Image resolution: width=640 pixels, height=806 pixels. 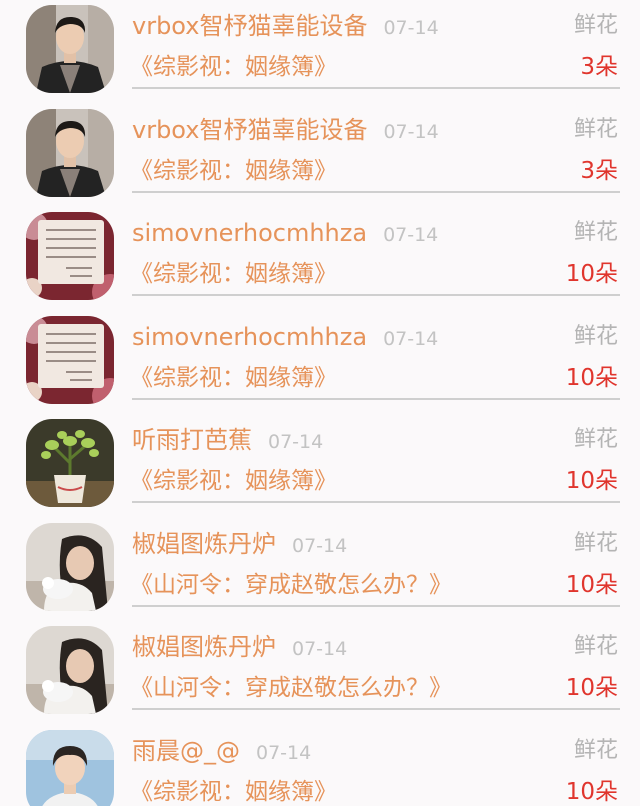 I want to click on young-man-avatar-icon, so click(x=70, y=767).